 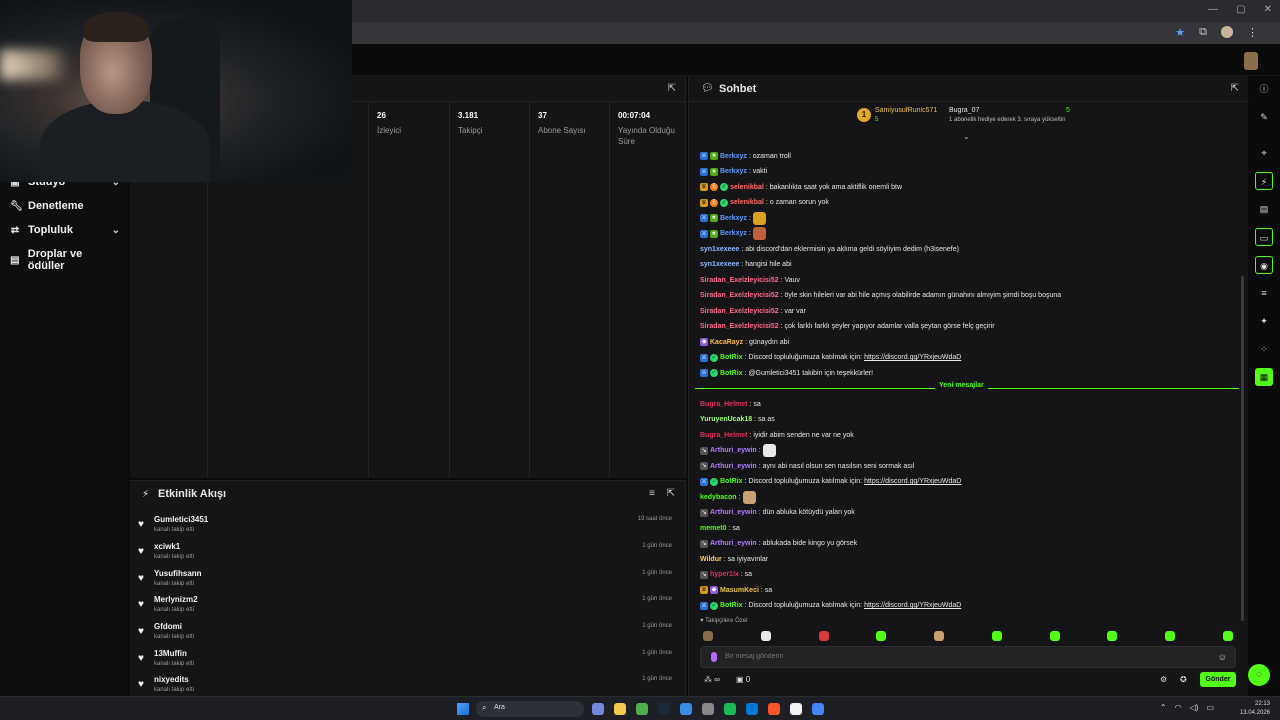 What do you see at coordinates (1264, 117) in the screenshot?
I see `pencil-icon: ✎` at bounding box center [1264, 117].